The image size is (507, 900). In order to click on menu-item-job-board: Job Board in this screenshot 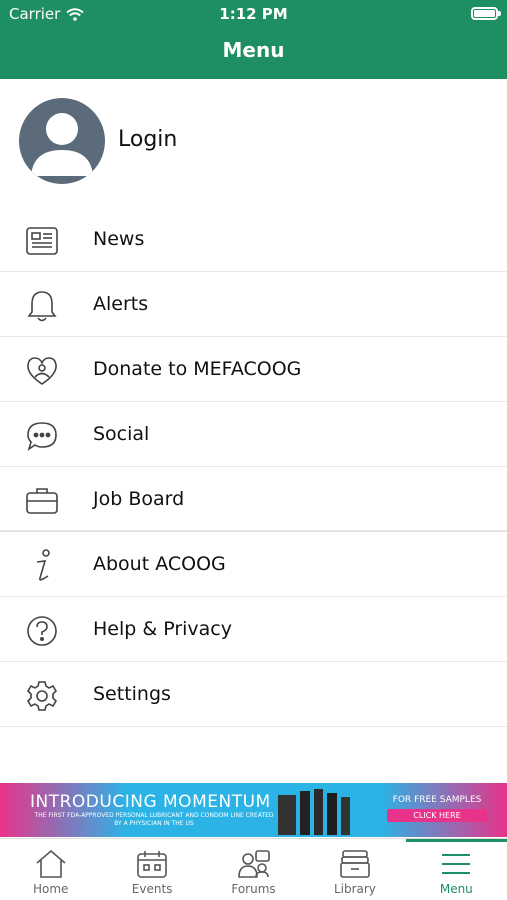, I will do `click(253, 499)`.